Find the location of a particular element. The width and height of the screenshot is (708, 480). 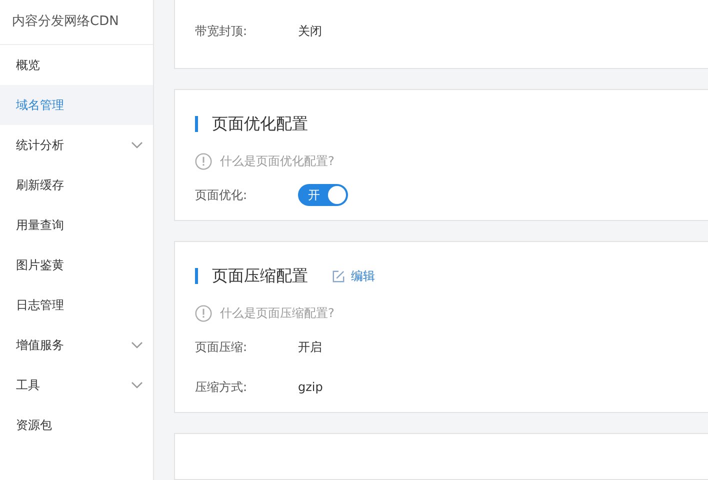

field-value: 开启 is located at coordinates (310, 347).